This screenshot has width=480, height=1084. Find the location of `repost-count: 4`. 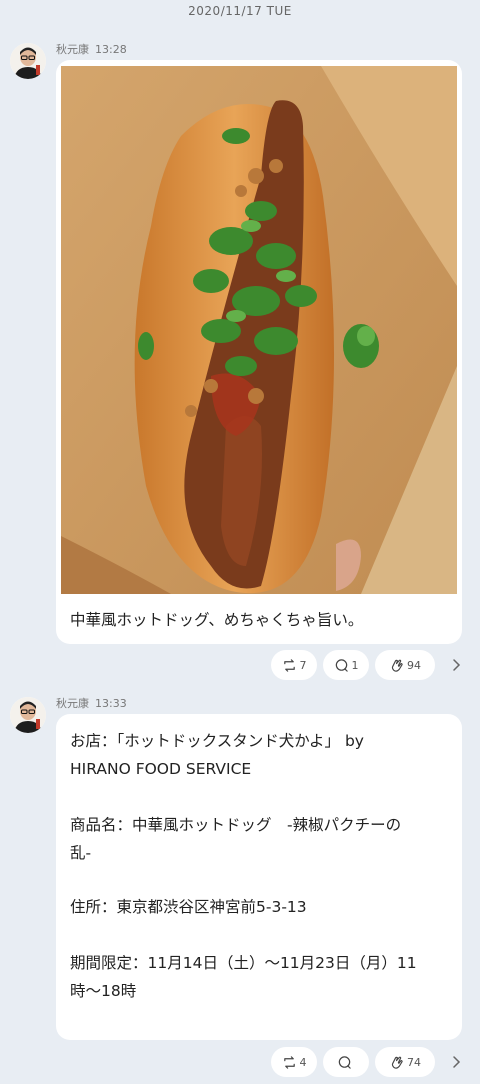

repost-count: 4 is located at coordinates (303, 1062).